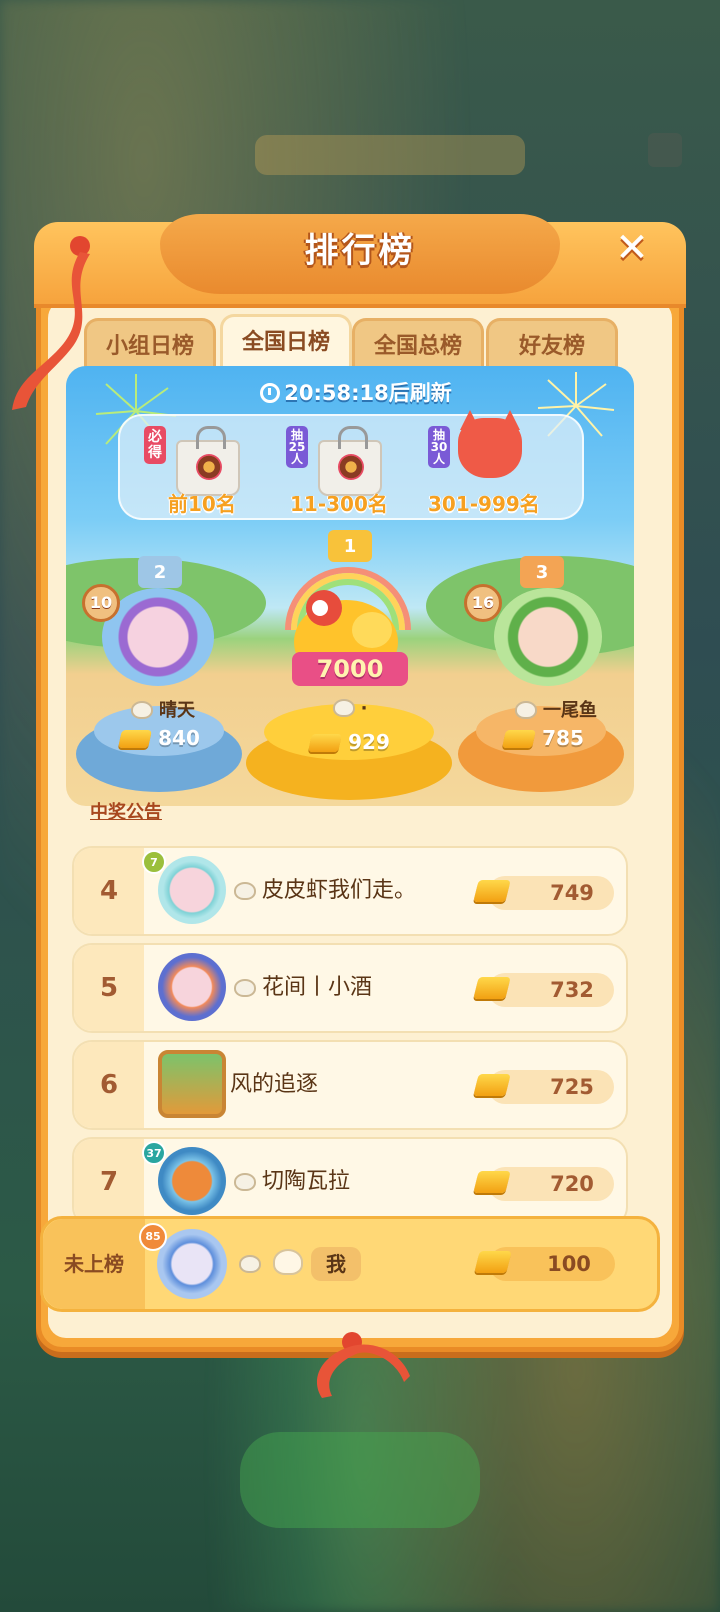  Describe the element at coordinates (109, 1182) in the screenshot. I see `rank-number: 7` at that location.